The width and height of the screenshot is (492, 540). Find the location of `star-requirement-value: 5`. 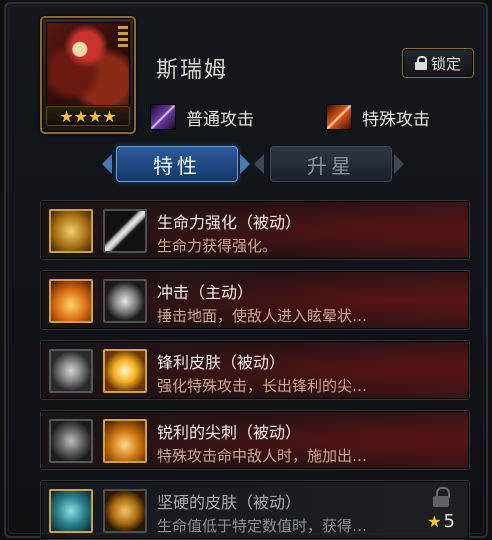

star-requirement-value: 5 is located at coordinates (449, 521).